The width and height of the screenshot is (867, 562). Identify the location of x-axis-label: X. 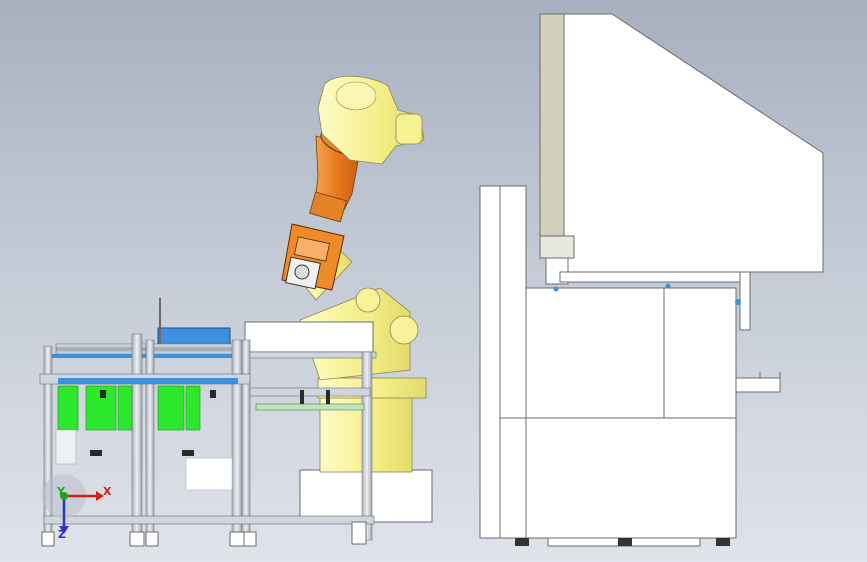
(107, 491).